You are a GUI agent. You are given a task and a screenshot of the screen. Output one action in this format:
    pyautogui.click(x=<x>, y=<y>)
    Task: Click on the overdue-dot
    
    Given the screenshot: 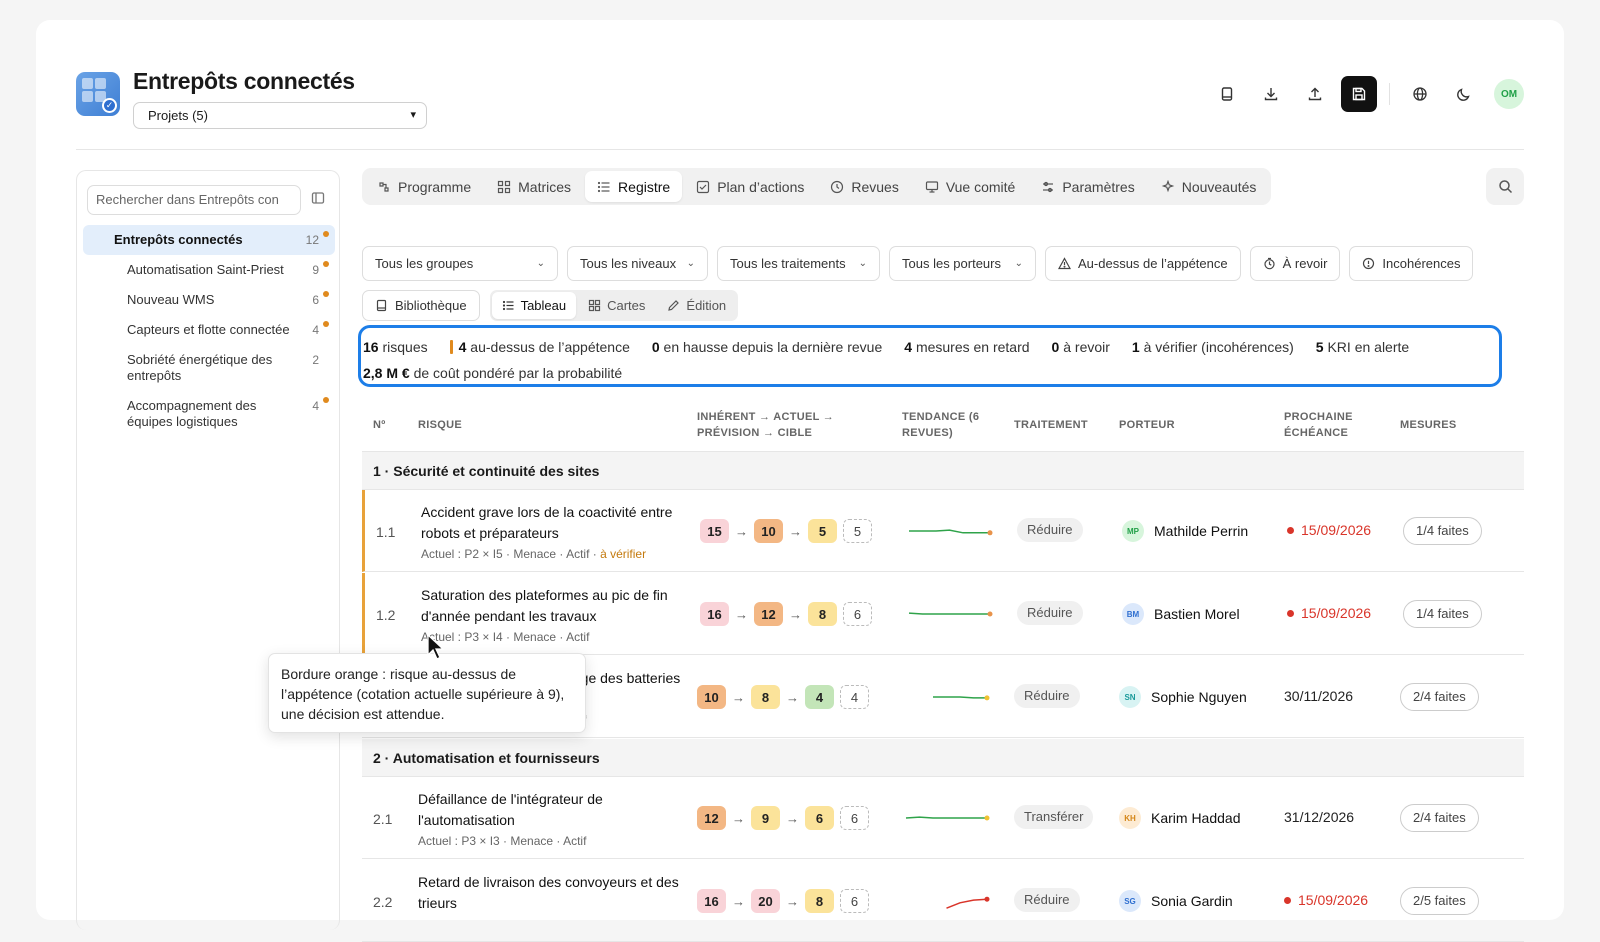 What is the action you would take?
    pyautogui.click(x=1290, y=613)
    